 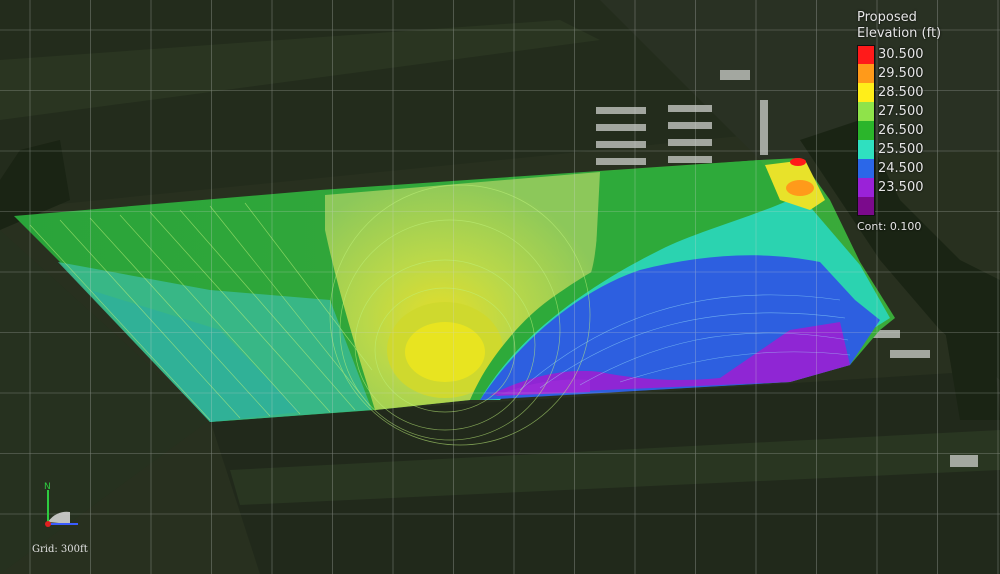 I want to click on legend-row: 30.500, so click(x=927, y=54).